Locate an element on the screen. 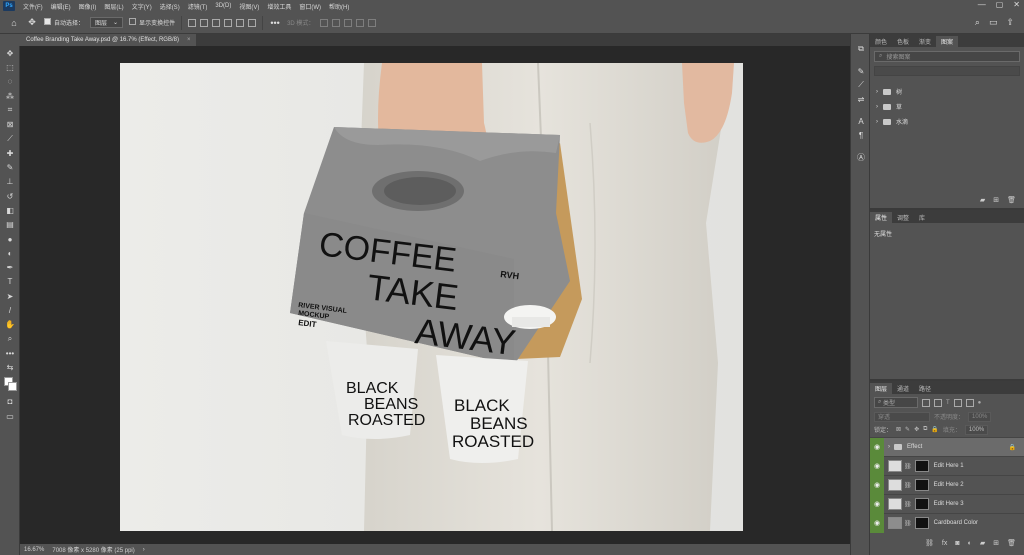 This screenshot has height=555, width=1024. filter-adjustment-icon is located at coordinates (938, 402).